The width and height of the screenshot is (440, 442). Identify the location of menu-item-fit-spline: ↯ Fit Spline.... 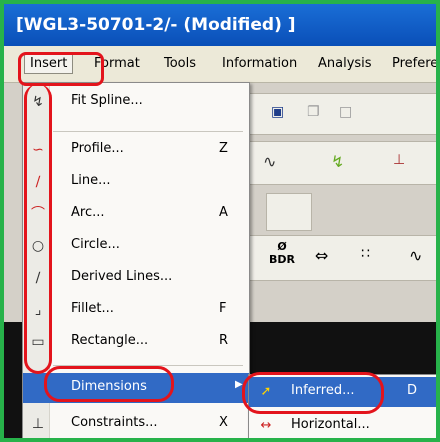
(136, 102).